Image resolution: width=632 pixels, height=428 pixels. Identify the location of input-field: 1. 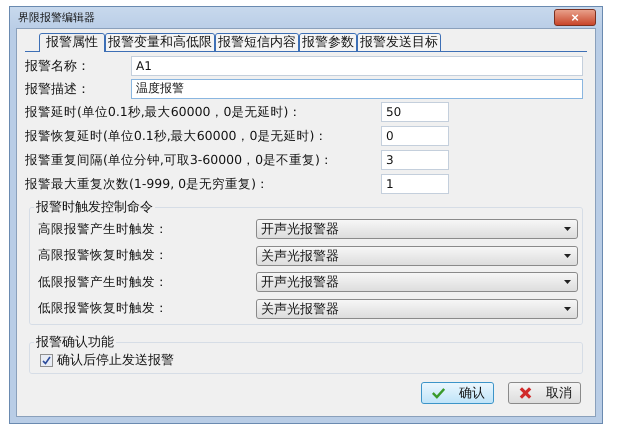
(415, 184).